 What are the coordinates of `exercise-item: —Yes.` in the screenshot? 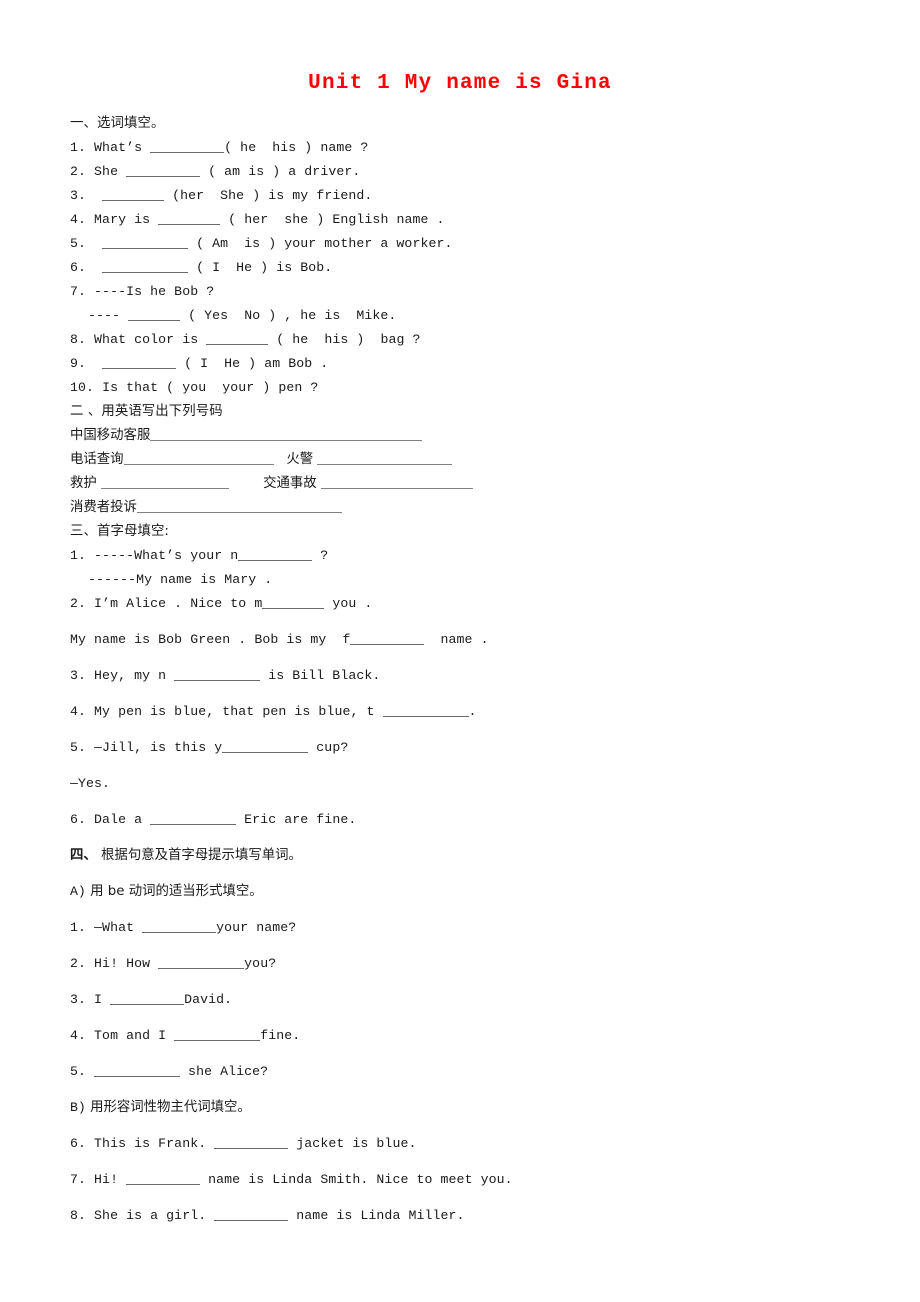 It's located at (465, 784).